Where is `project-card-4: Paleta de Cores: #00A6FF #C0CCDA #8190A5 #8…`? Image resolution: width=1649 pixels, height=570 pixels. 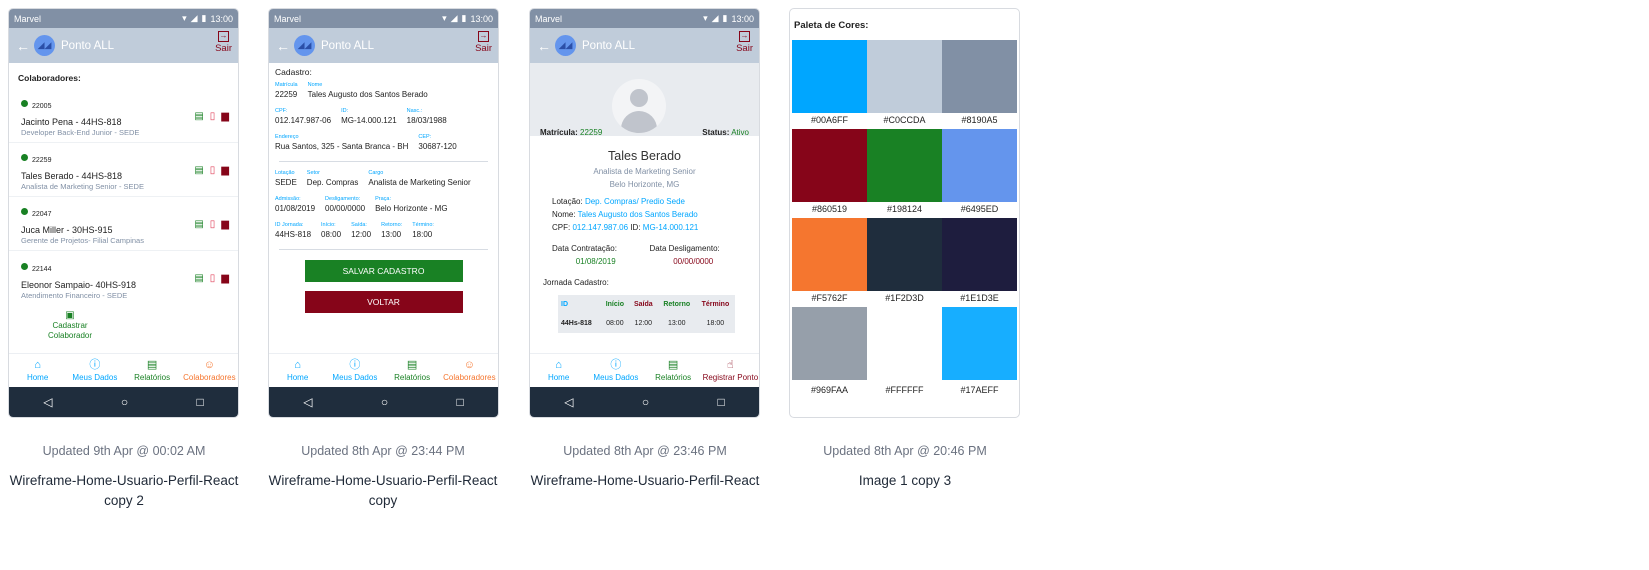
project-card-4: Paleta de Cores: #00A6FF #C0CCDA #8190A5 #8… is located at coordinates (904, 248).